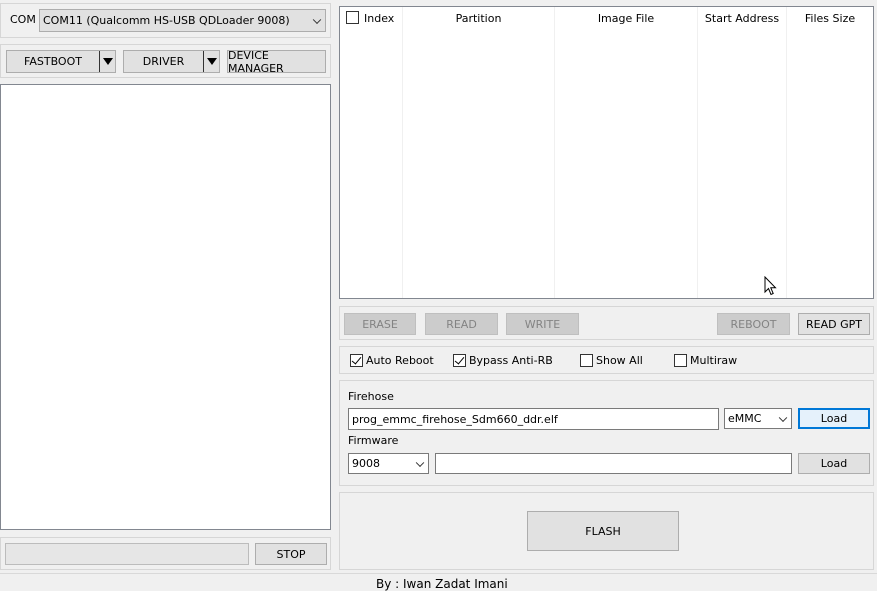  Describe the element at coordinates (511, 360) in the screenshot. I see `bypass-anti-rb-label: Bypass Anti-RB` at that location.